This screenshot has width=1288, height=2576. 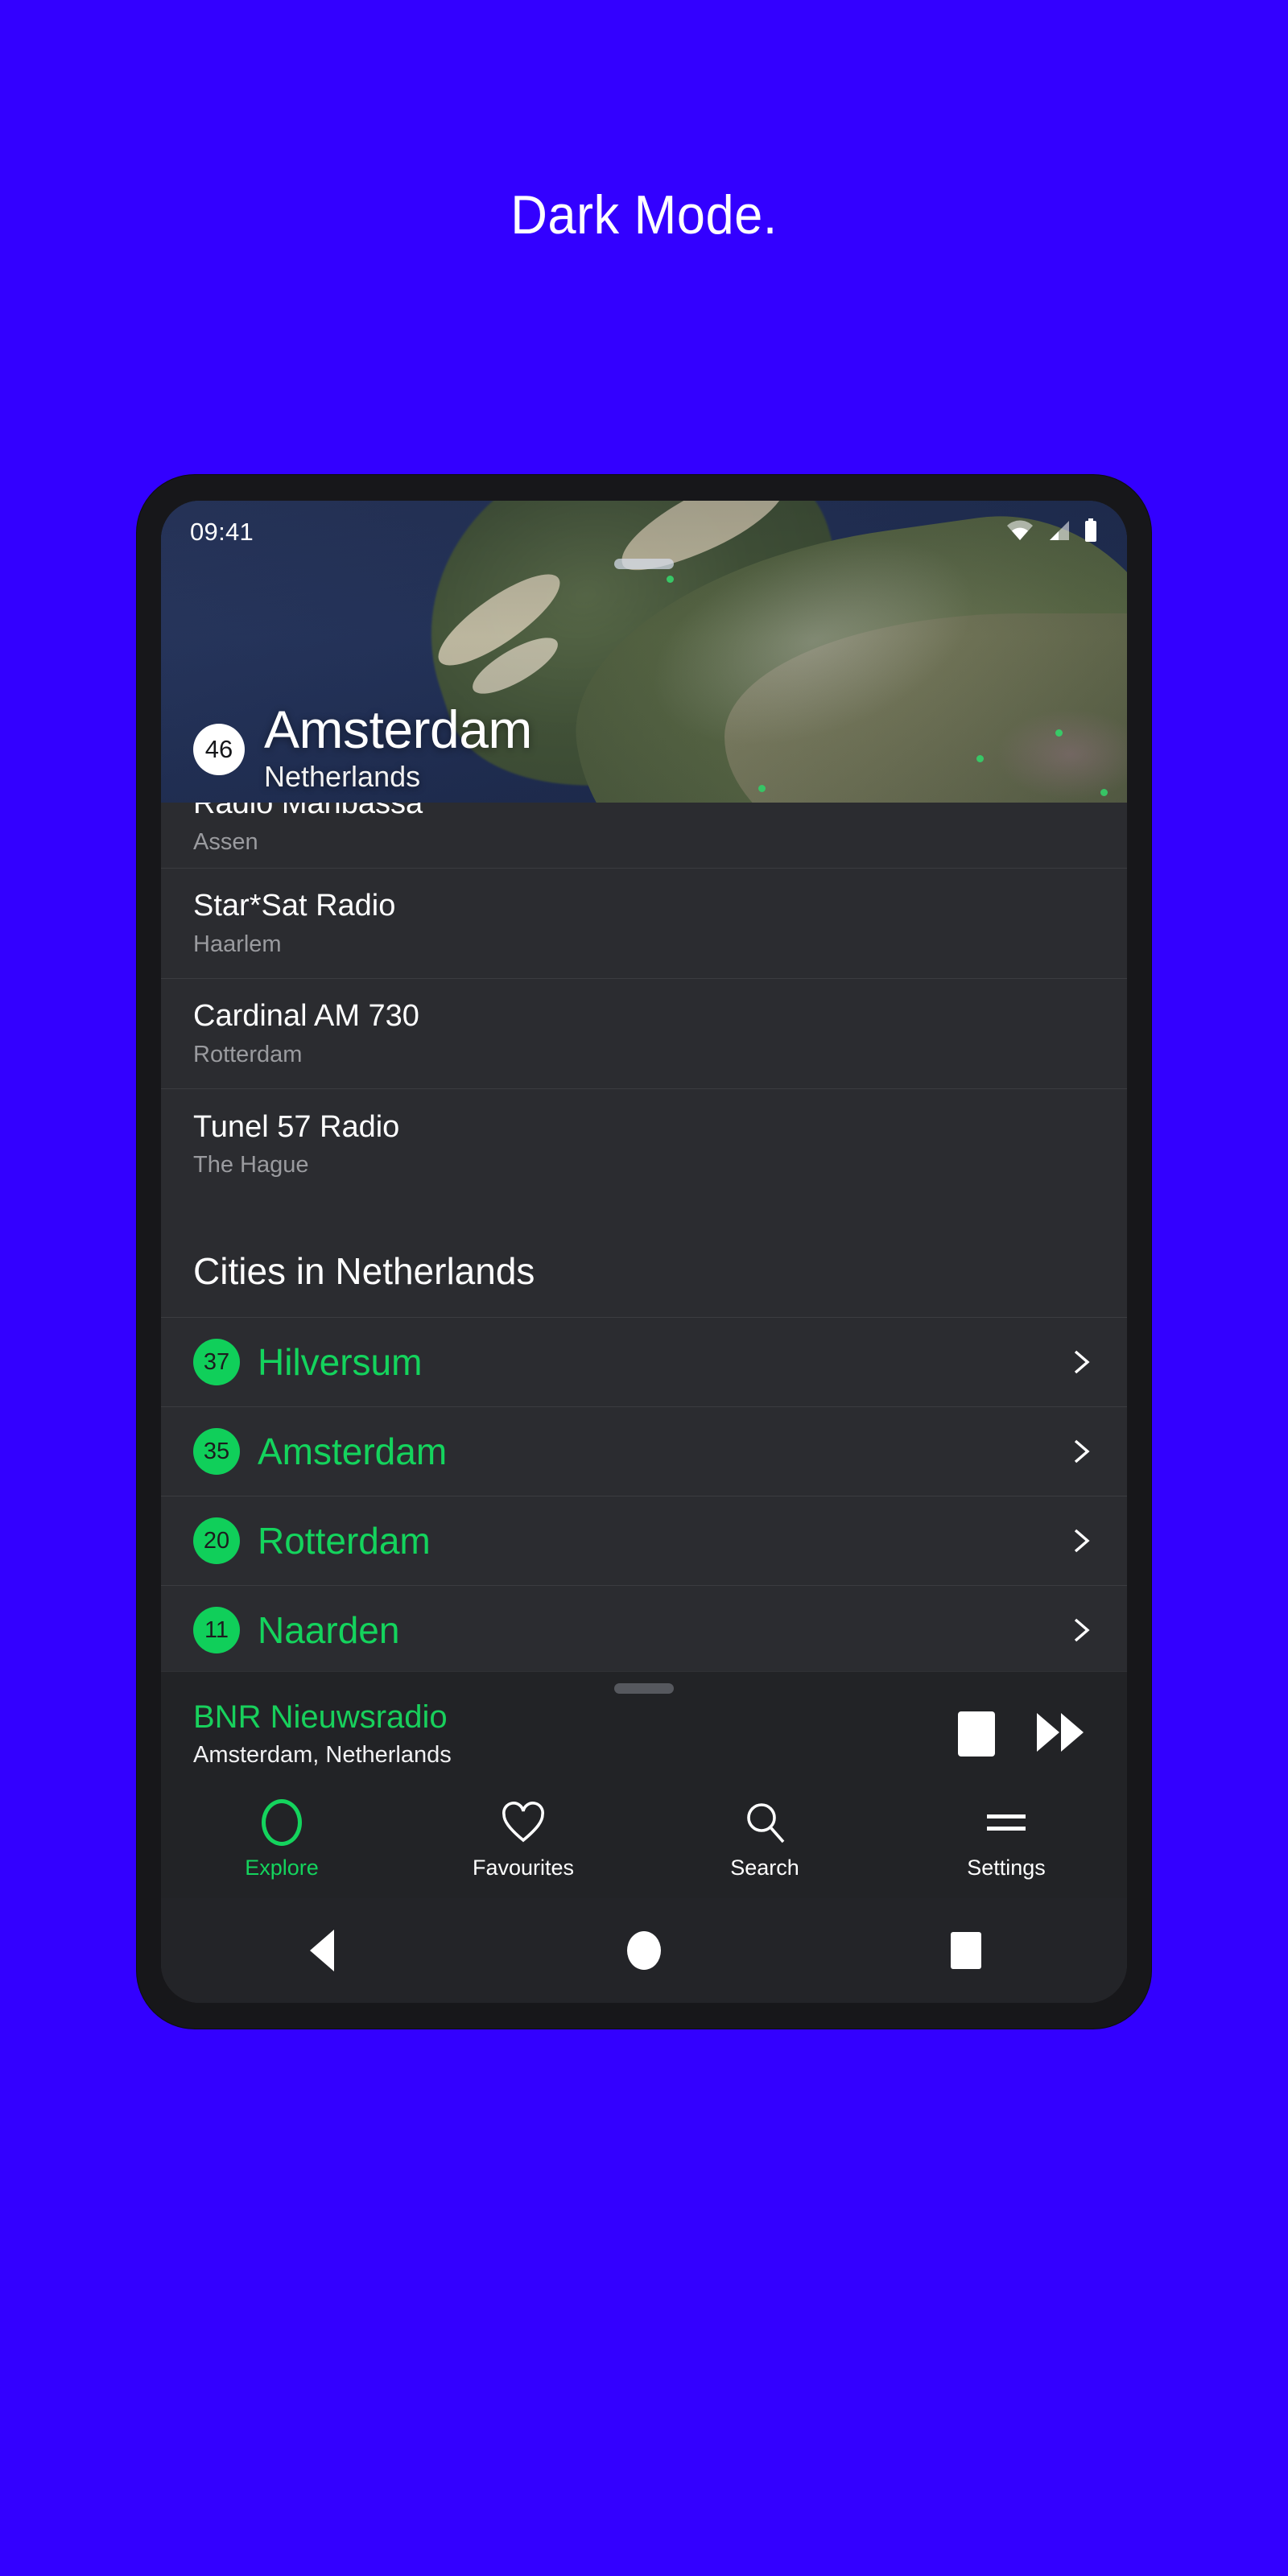 I want to click on sheet-drag-handle, so click(x=644, y=564).